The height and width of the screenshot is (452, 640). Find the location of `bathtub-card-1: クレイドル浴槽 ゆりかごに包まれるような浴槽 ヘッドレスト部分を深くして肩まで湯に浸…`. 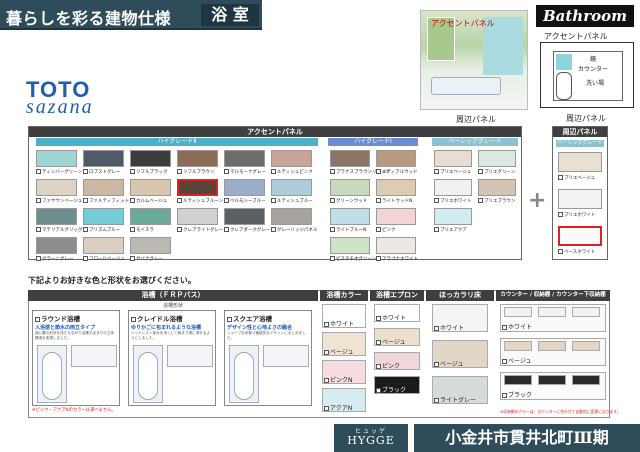

bathtub-card-1: クレイドル浴槽 ゆりかごに包まれるような浴槽 ヘッドレスト部分を深くして肩まで湯に浸… is located at coordinates (172, 358).